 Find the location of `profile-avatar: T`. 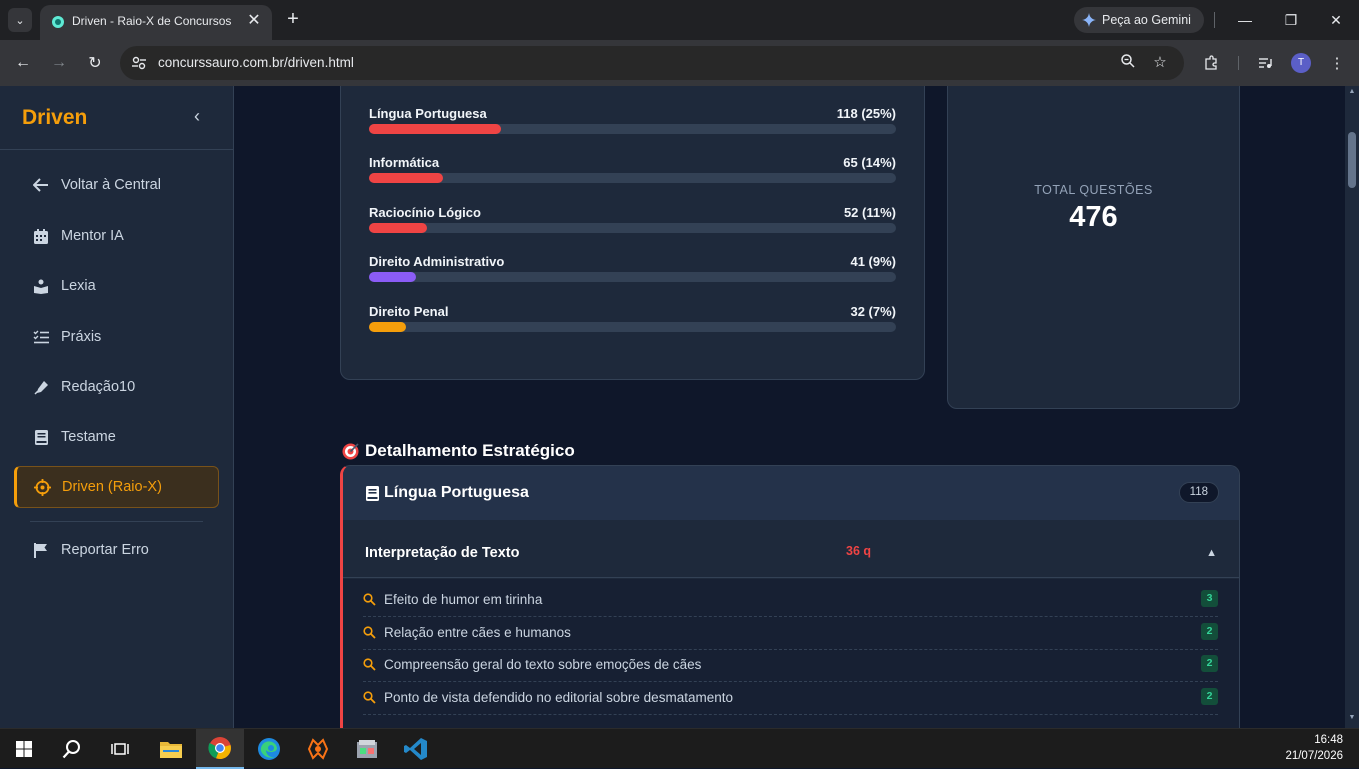

profile-avatar: T is located at coordinates (1301, 63).